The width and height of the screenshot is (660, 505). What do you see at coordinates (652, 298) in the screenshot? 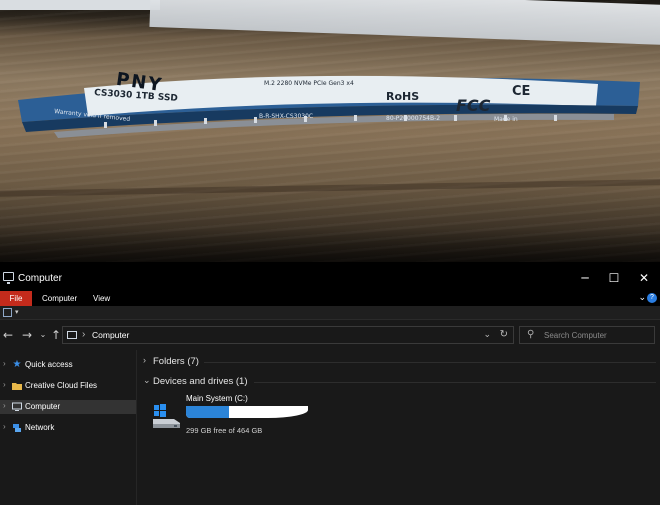
I see `help-icon: ?` at bounding box center [652, 298].